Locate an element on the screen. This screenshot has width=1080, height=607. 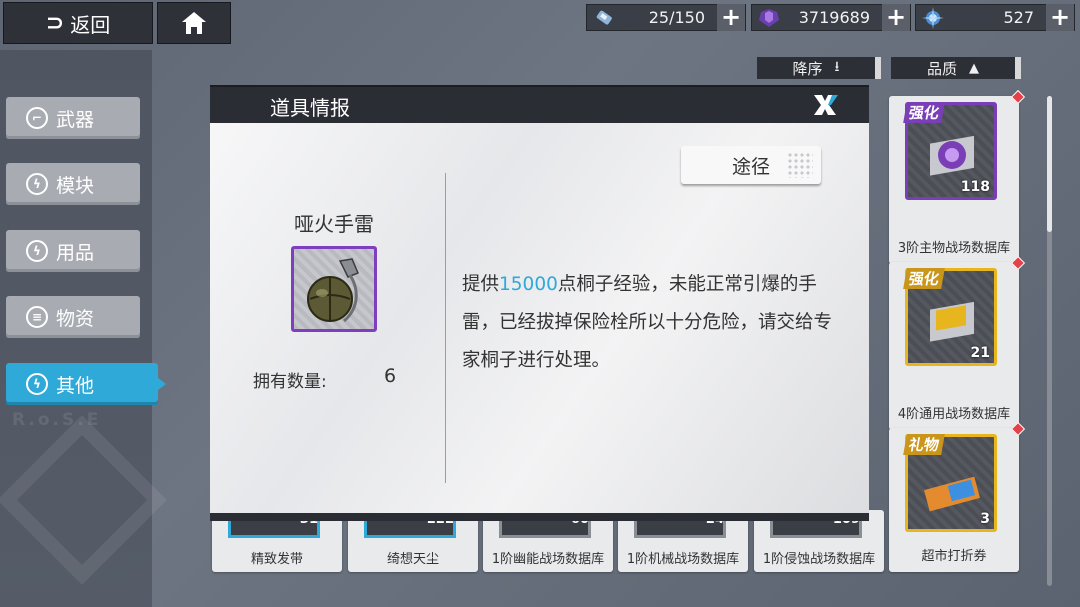
item-count: 3 is located at coordinates (985, 519).